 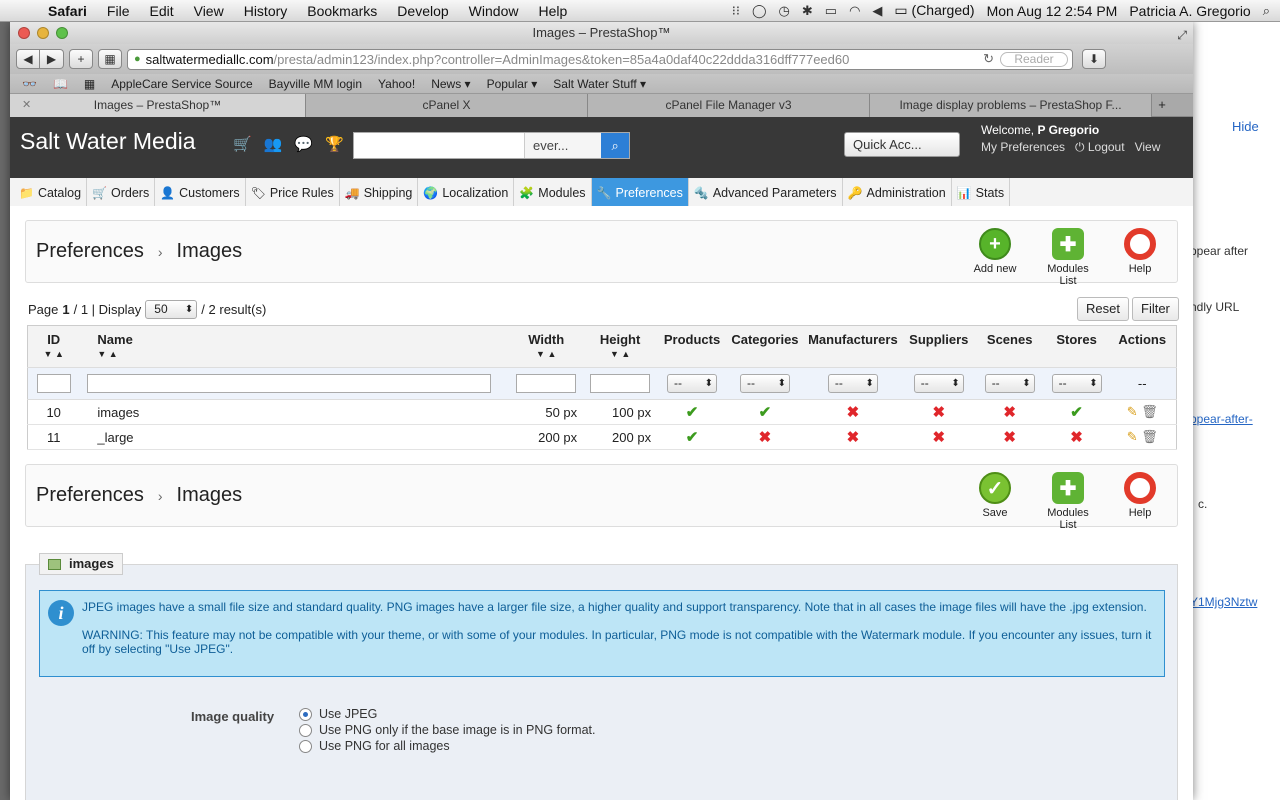 What do you see at coordinates (552, 11) in the screenshot?
I see `menu-help: Help` at bounding box center [552, 11].